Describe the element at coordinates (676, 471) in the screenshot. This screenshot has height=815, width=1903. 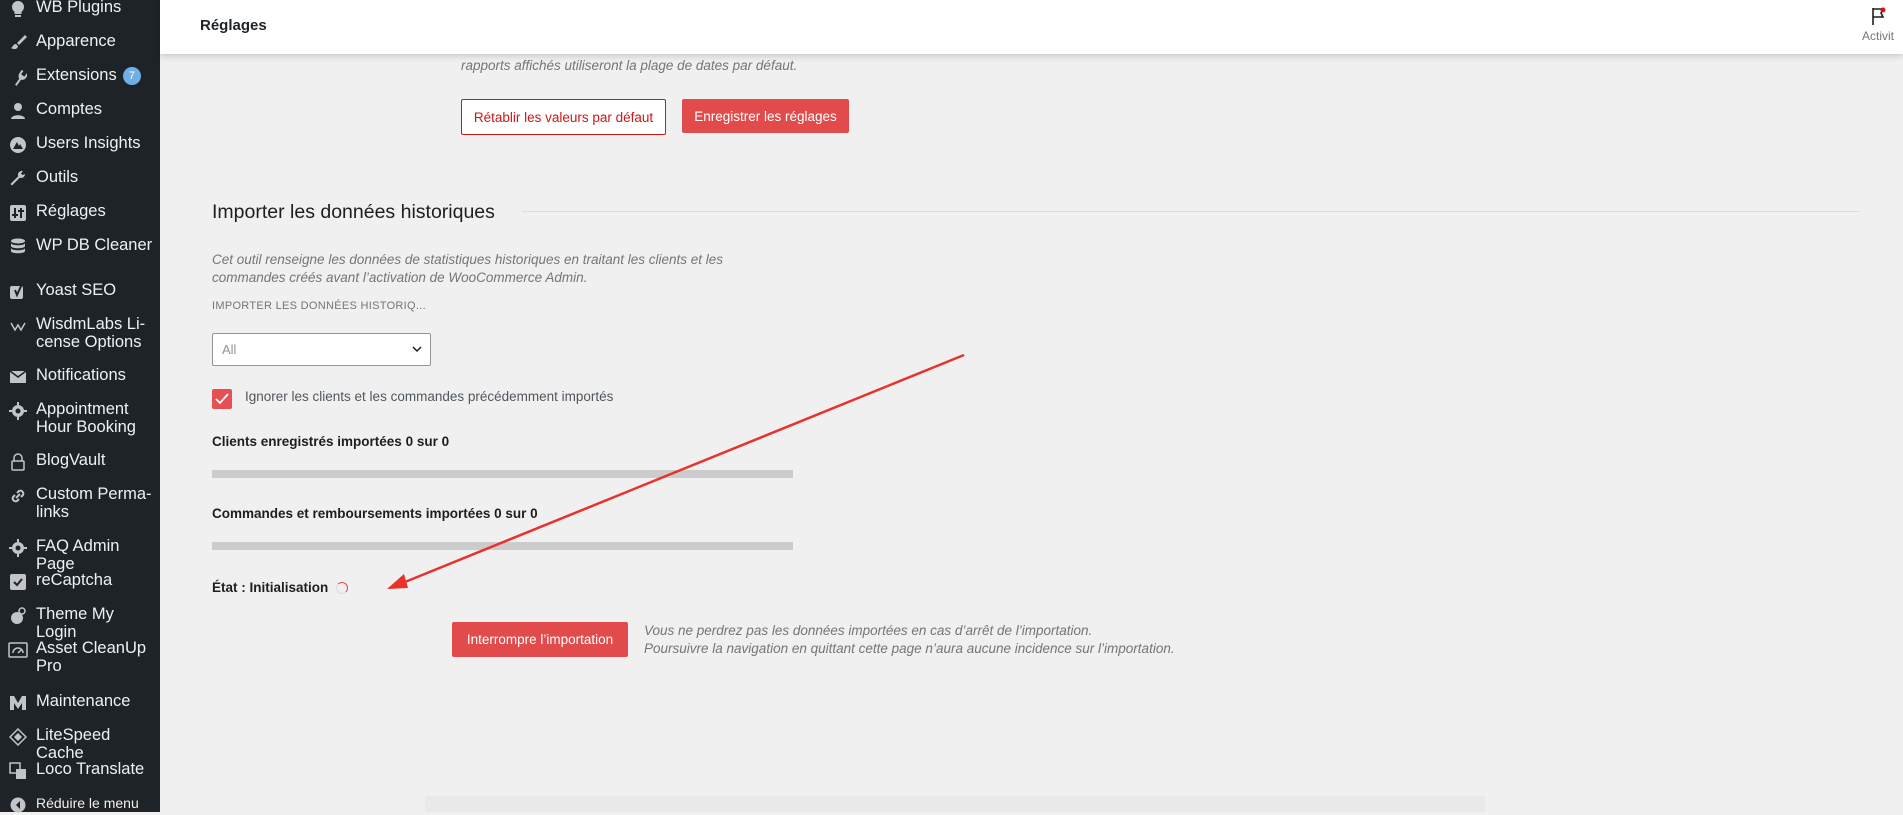
I see `annotation-arrow` at that location.